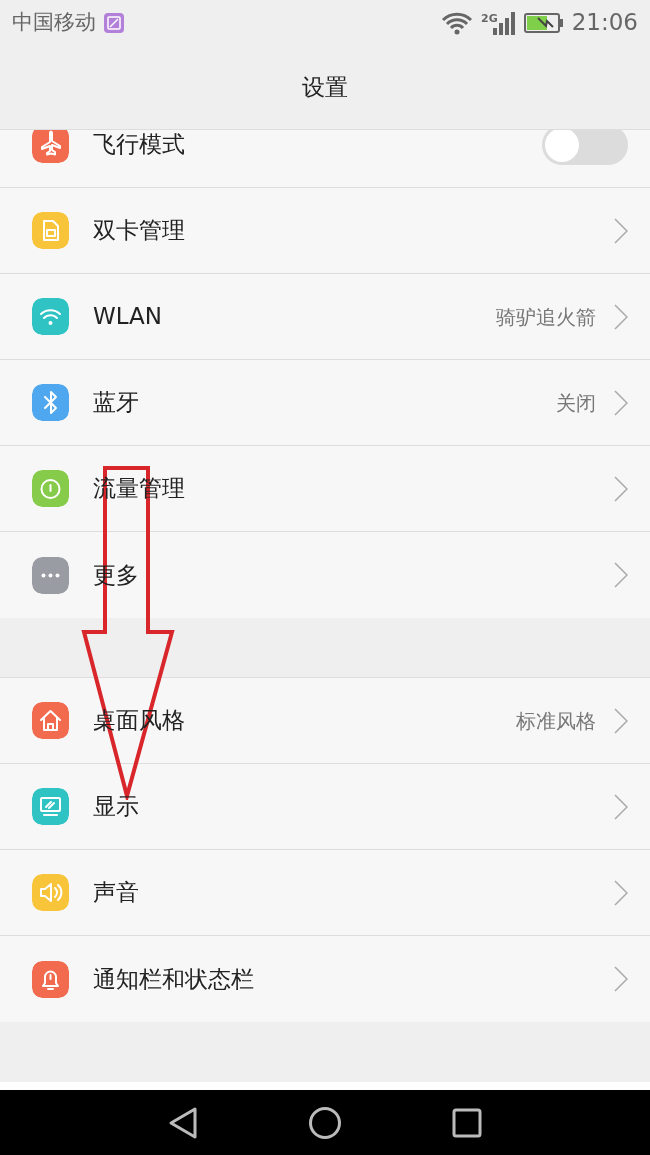 Image resolution: width=650 pixels, height=1155 pixels. I want to click on setting-label: 通知栏和状态栏, so click(173, 979).